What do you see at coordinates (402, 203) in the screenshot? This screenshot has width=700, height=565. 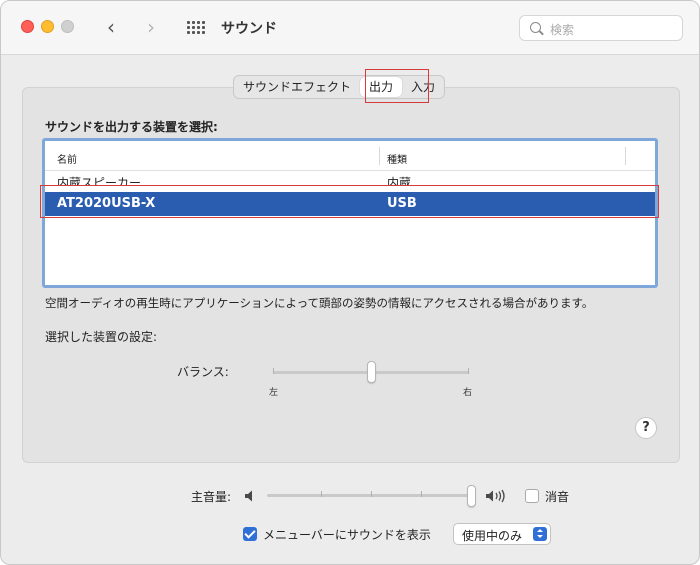 I see `device-type: USB` at bounding box center [402, 203].